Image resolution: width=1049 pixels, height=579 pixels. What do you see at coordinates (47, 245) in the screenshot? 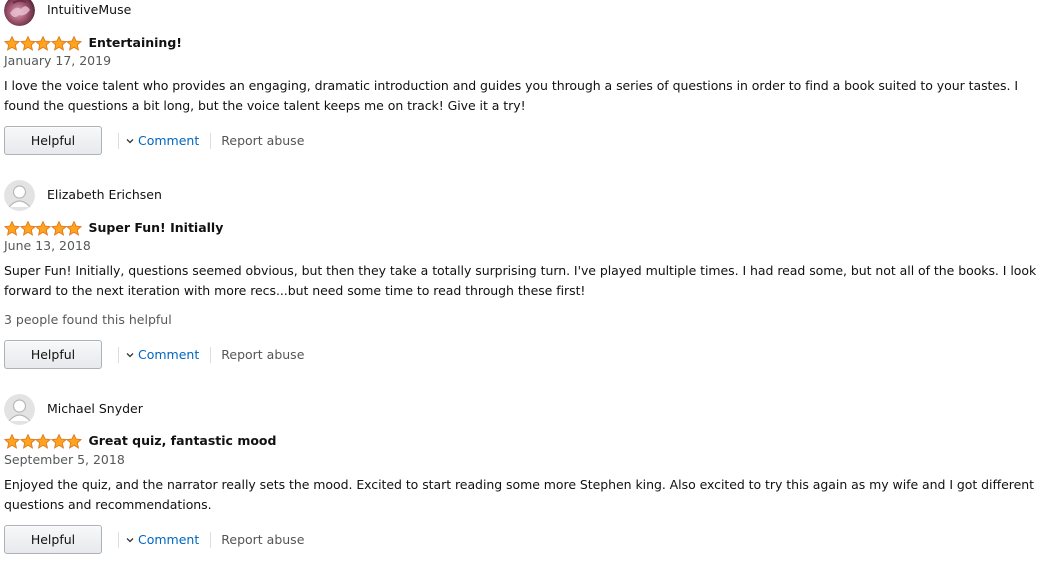
I see `review-date: June 13, 2018` at bounding box center [47, 245].